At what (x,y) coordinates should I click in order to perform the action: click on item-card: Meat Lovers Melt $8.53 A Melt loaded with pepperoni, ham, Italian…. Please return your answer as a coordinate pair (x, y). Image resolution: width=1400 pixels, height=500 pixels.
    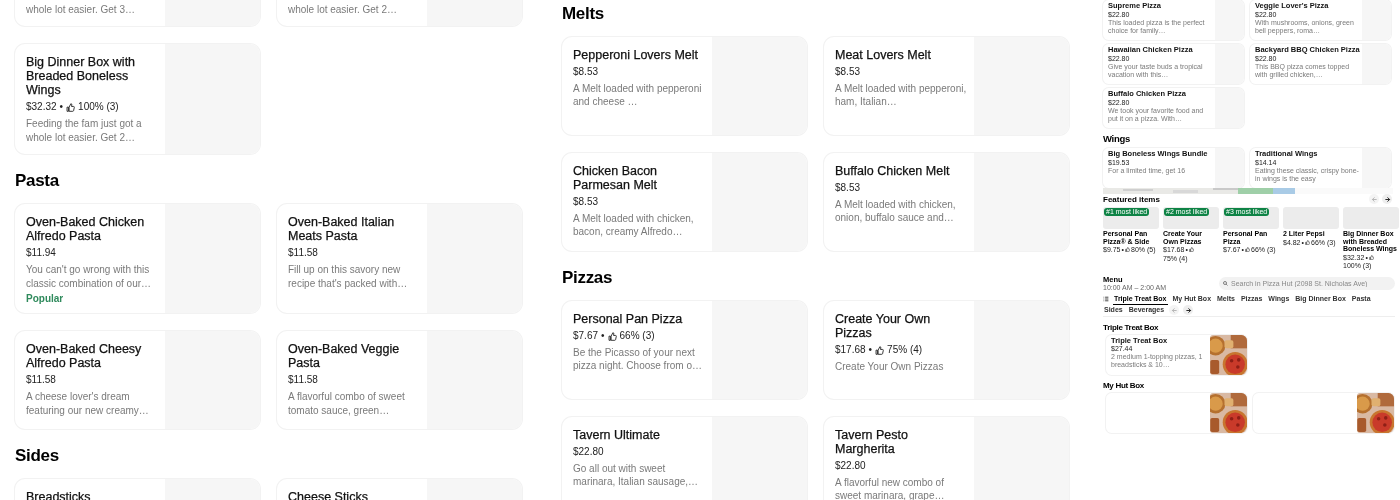
    Looking at the image, I should click on (946, 86).